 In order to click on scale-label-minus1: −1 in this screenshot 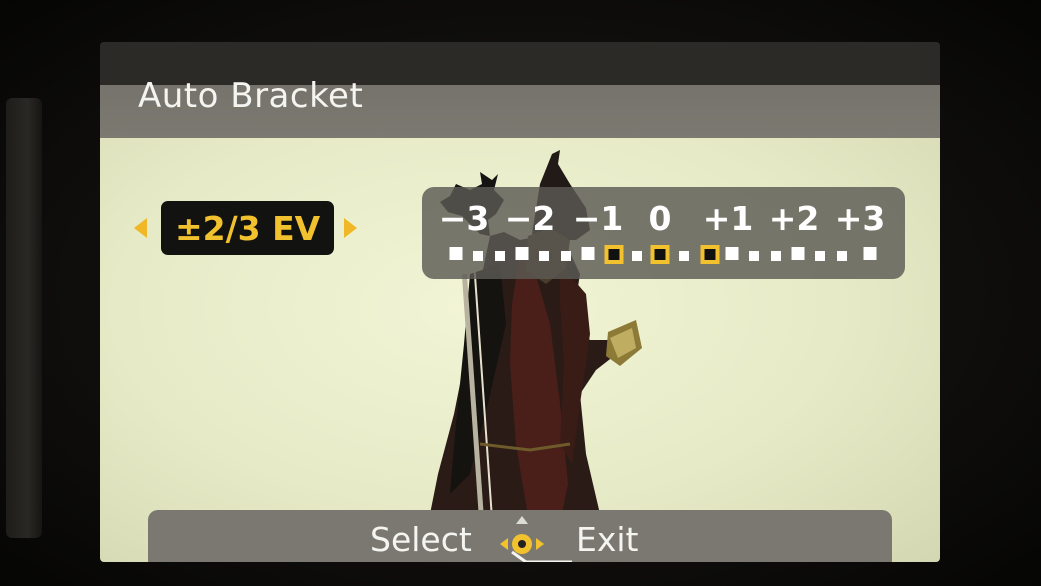, I will do `click(598, 218)`.